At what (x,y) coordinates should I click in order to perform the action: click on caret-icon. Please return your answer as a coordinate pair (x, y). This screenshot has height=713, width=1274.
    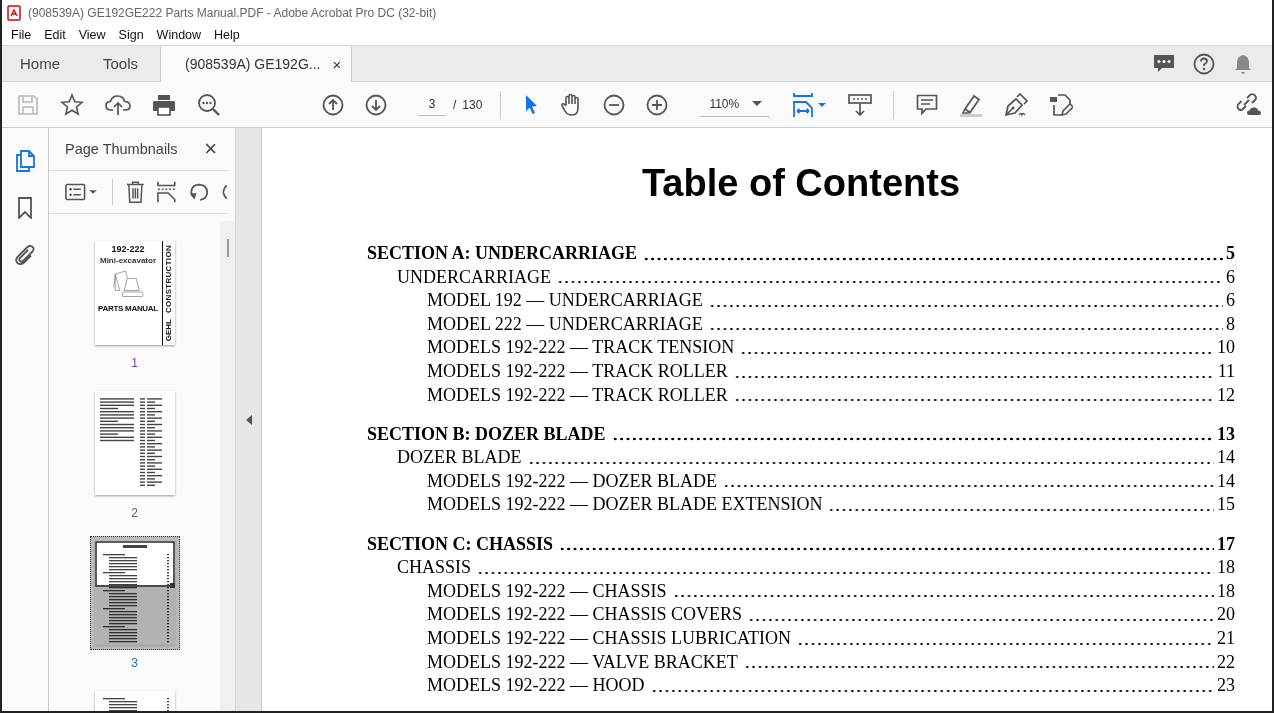
    Looking at the image, I should click on (757, 104).